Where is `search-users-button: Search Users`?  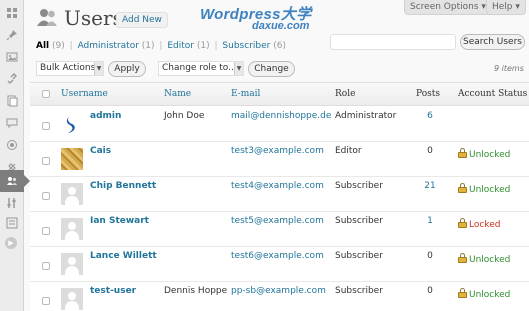
search-users-button: Search Users is located at coordinates (492, 42).